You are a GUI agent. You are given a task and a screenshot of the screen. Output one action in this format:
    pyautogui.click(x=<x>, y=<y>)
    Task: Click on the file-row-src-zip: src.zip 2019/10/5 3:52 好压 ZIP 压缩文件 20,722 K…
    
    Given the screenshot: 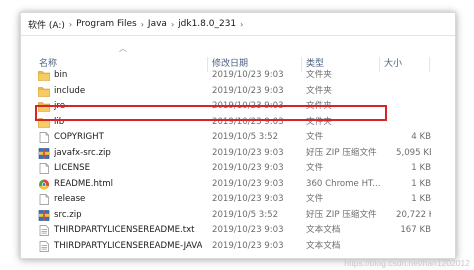 What is the action you would take?
    pyautogui.click(x=238, y=216)
    